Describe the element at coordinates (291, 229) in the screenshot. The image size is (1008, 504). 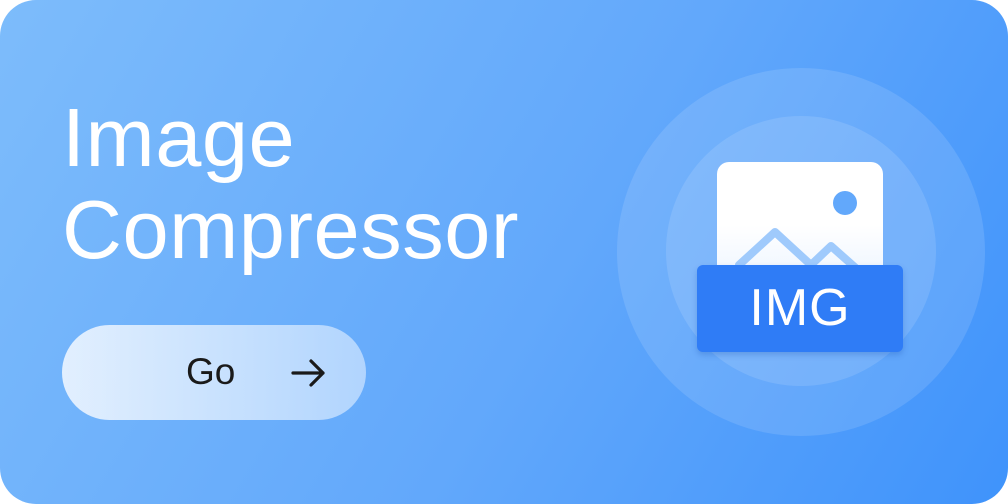
I see `title-line-2: Compressor` at that location.